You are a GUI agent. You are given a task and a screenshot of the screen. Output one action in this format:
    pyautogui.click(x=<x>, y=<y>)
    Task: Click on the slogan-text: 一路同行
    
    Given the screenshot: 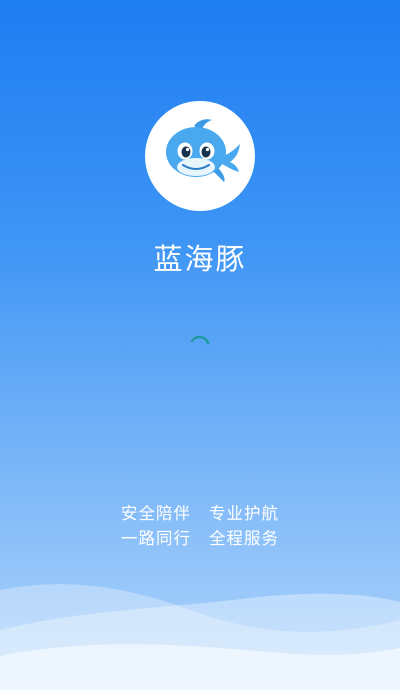 What is the action you would take?
    pyautogui.click(x=156, y=538)
    